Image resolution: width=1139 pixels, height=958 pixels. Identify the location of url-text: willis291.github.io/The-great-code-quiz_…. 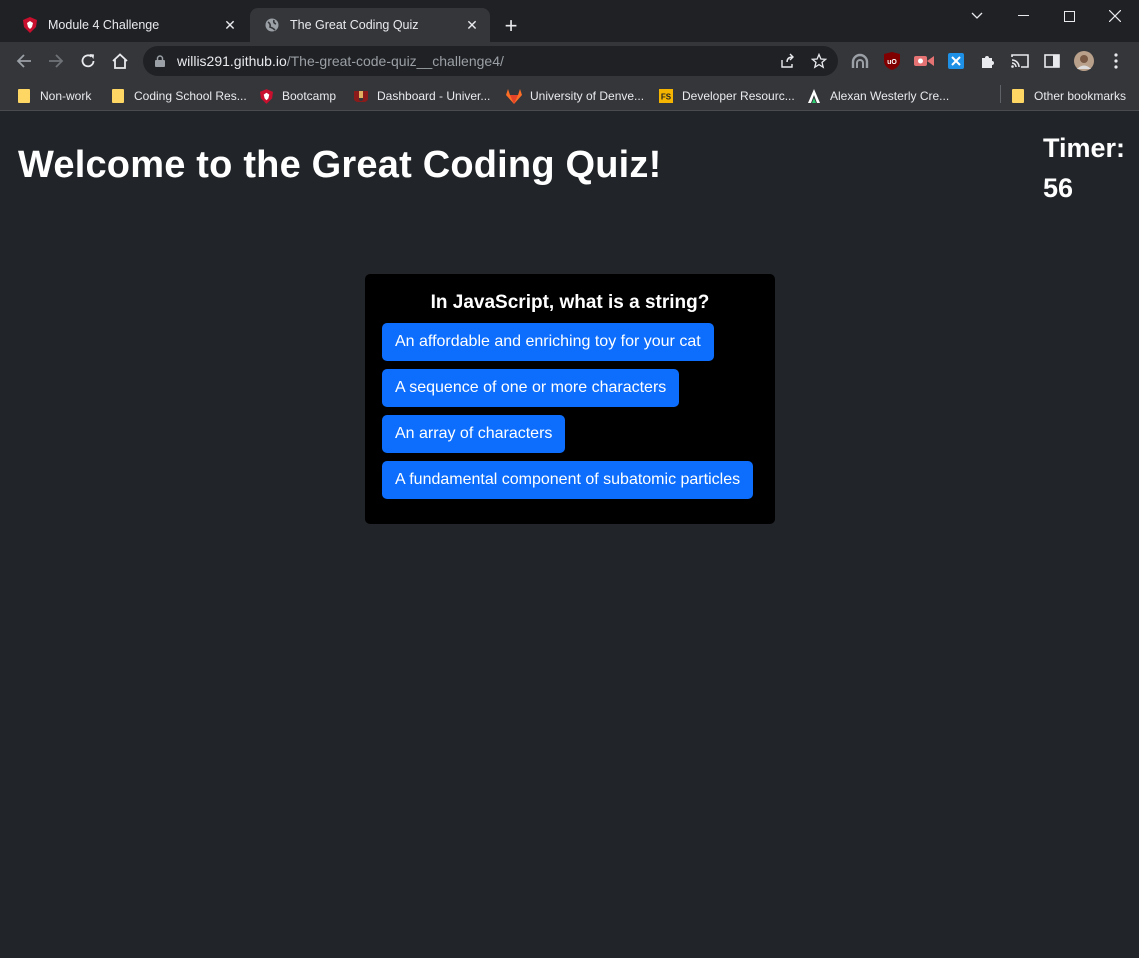
(340, 61).